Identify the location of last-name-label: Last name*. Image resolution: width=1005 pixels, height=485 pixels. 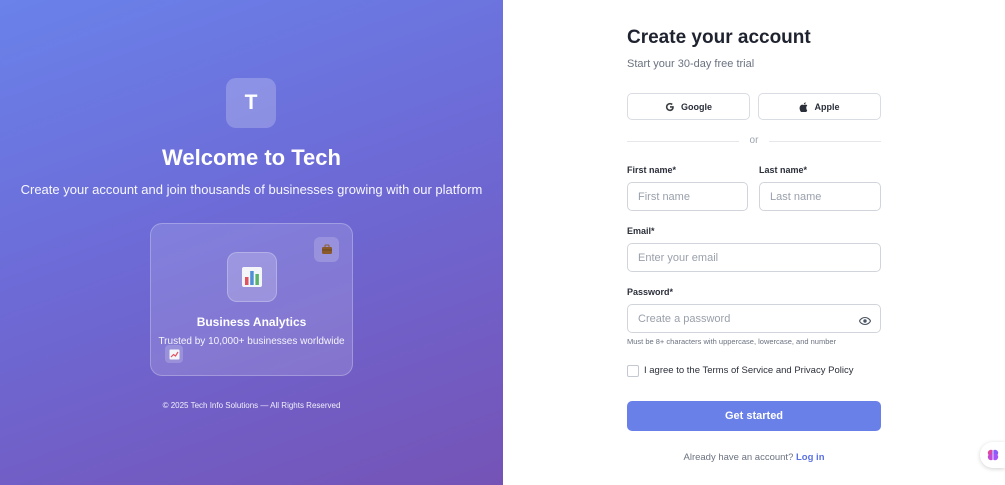
(783, 170).